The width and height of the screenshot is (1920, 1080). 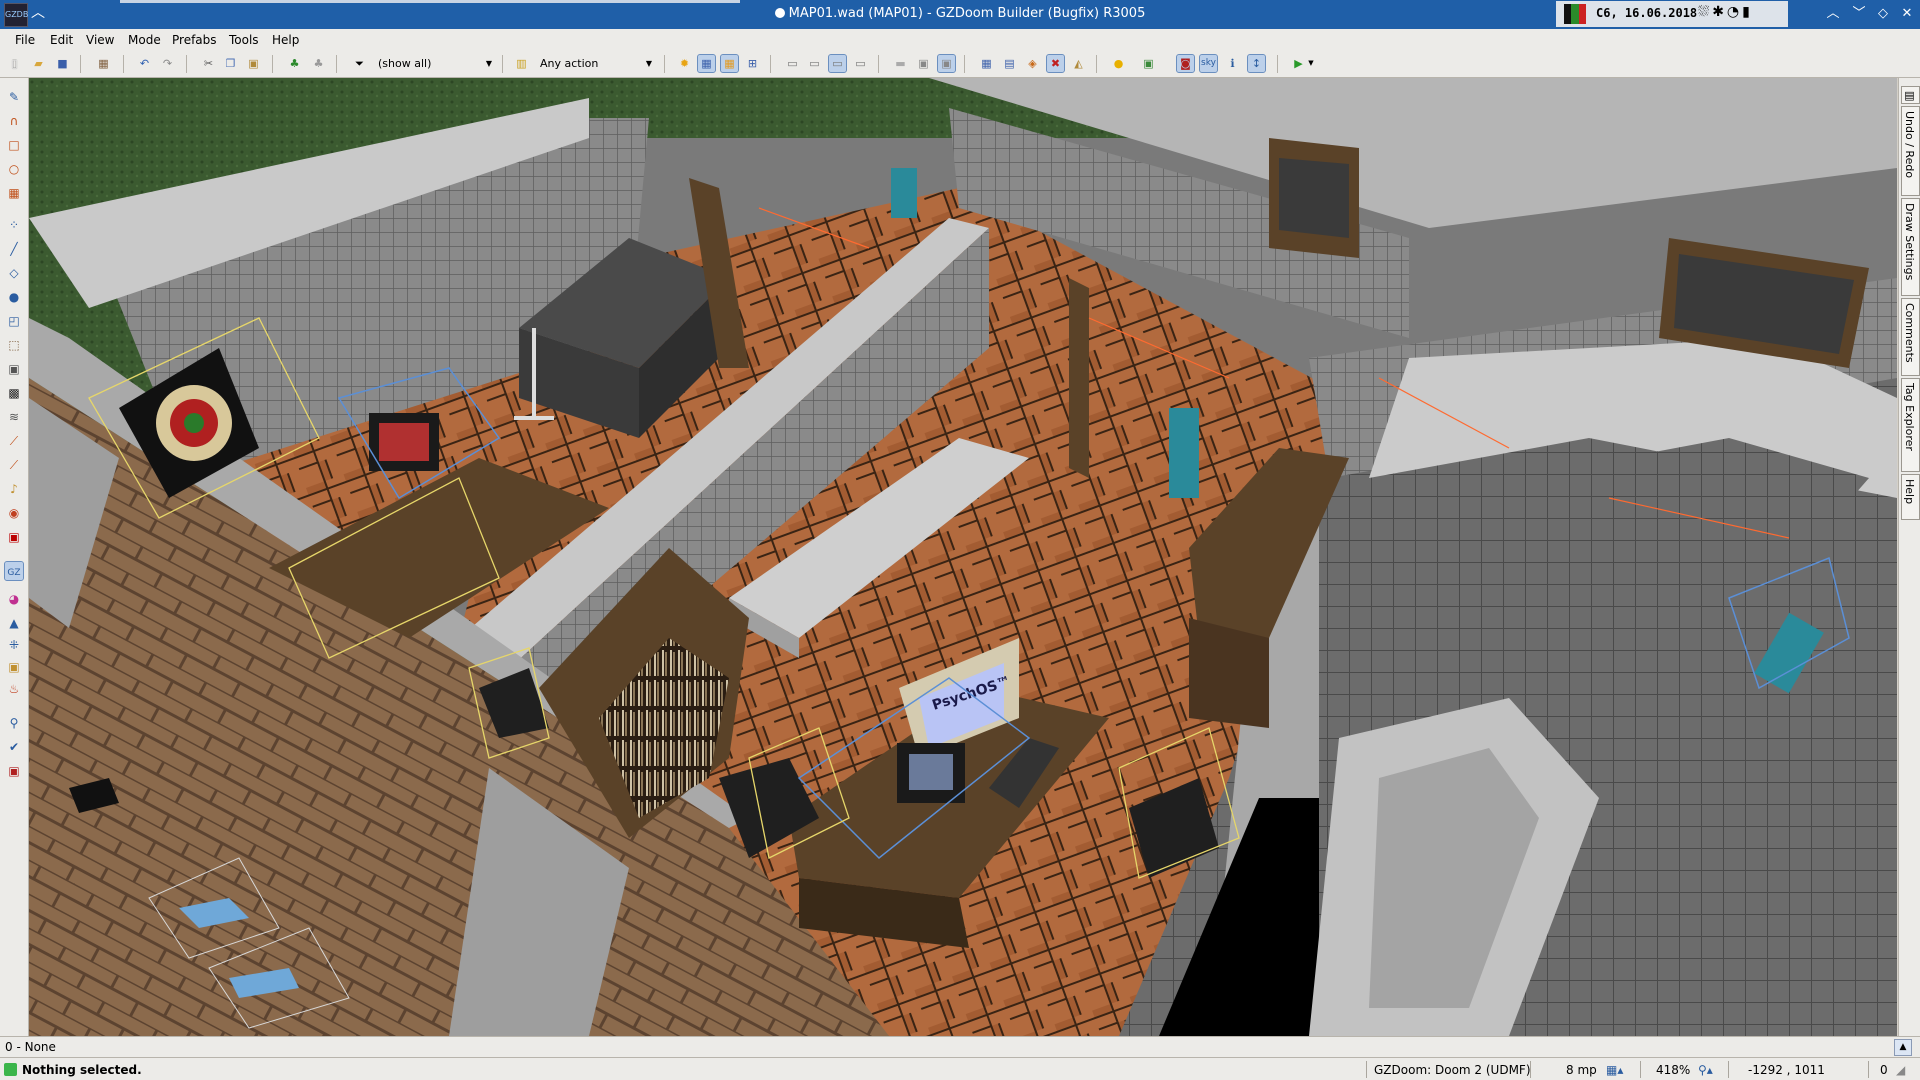 I want to click on zoom-magnifier-icon: ⚲▴, so click(x=1705, y=1070).